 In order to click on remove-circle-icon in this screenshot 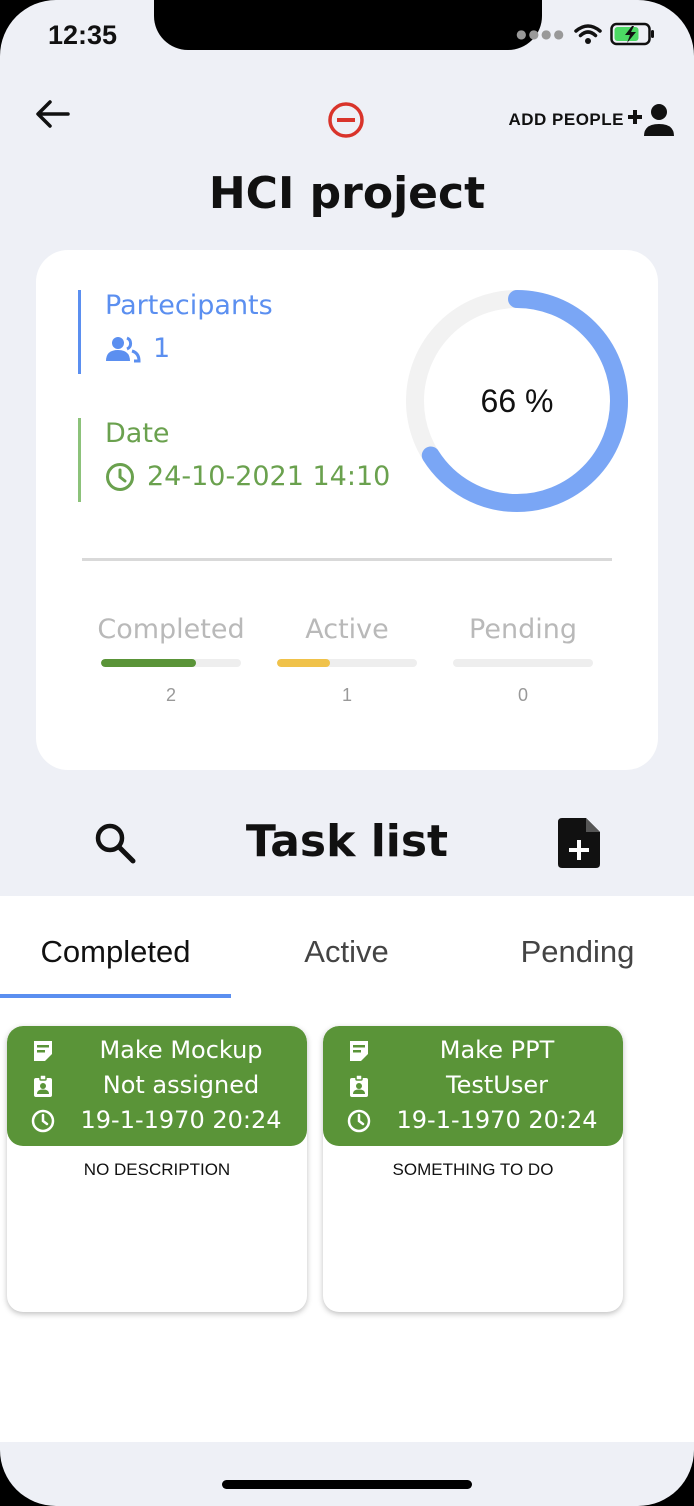, I will do `click(346, 120)`.